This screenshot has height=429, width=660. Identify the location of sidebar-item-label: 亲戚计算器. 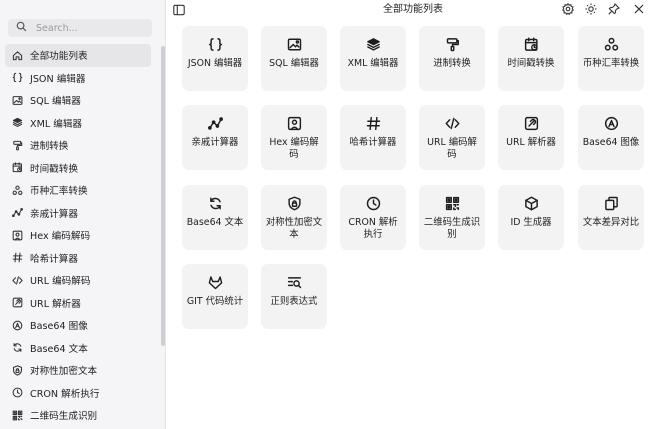
(54, 214).